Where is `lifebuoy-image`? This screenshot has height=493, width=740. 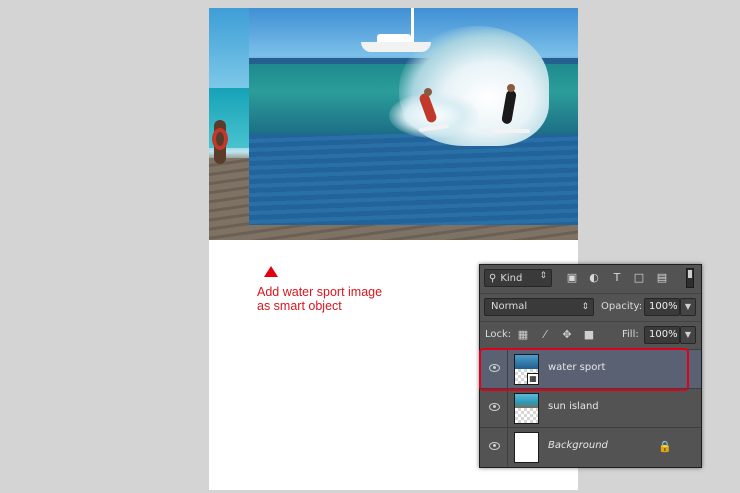
lifebuoy-image is located at coordinates (220, 139).